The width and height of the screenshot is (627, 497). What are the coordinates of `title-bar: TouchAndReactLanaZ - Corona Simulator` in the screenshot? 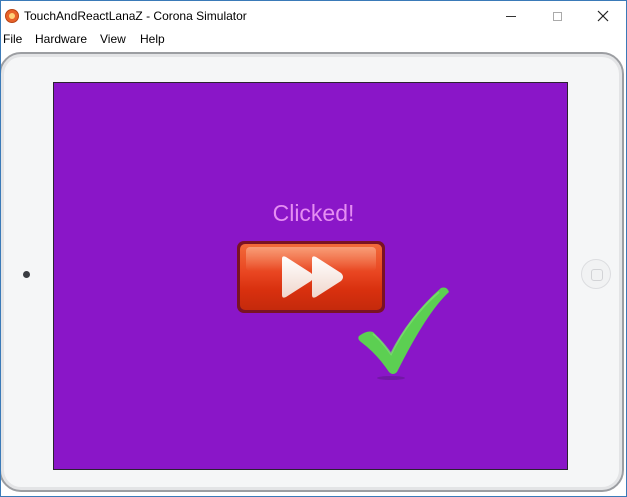 It's located at (313, 16).